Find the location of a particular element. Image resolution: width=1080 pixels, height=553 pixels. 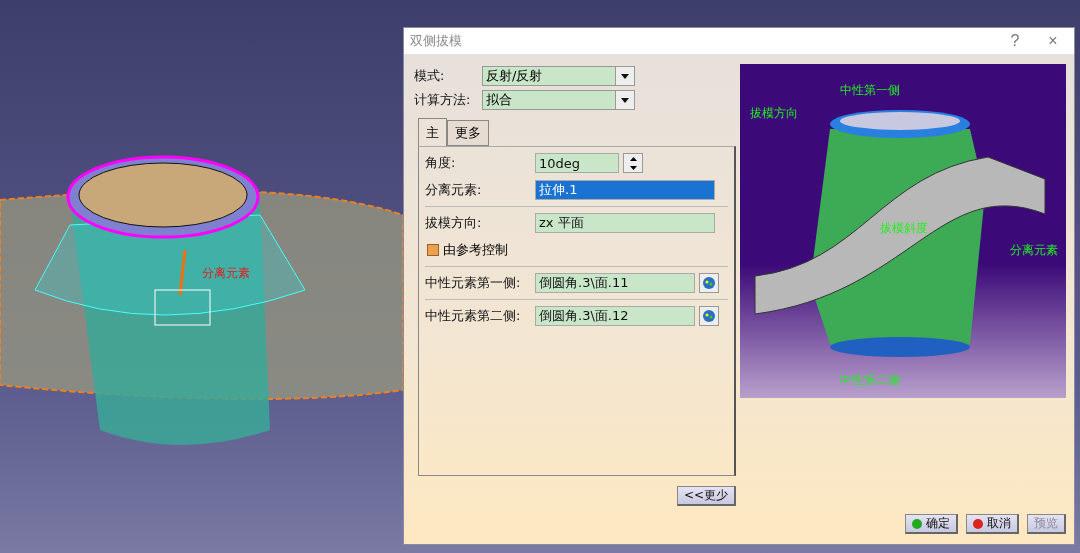

close-button: × is located at coordinates (1053, 41).